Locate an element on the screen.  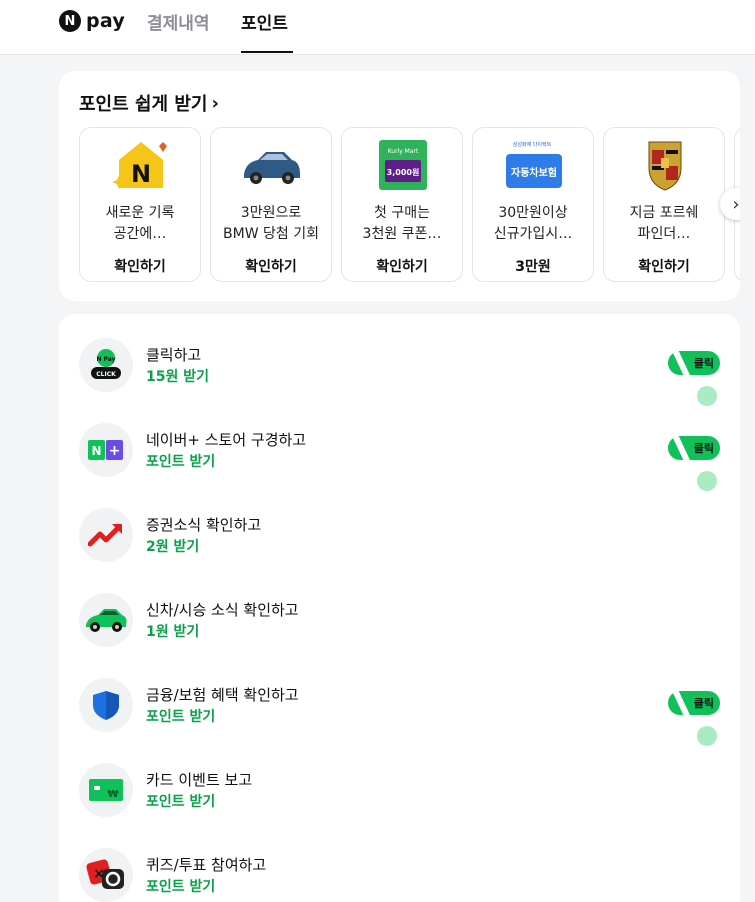
active-tab-indicator is located at coordinates (267, 52).